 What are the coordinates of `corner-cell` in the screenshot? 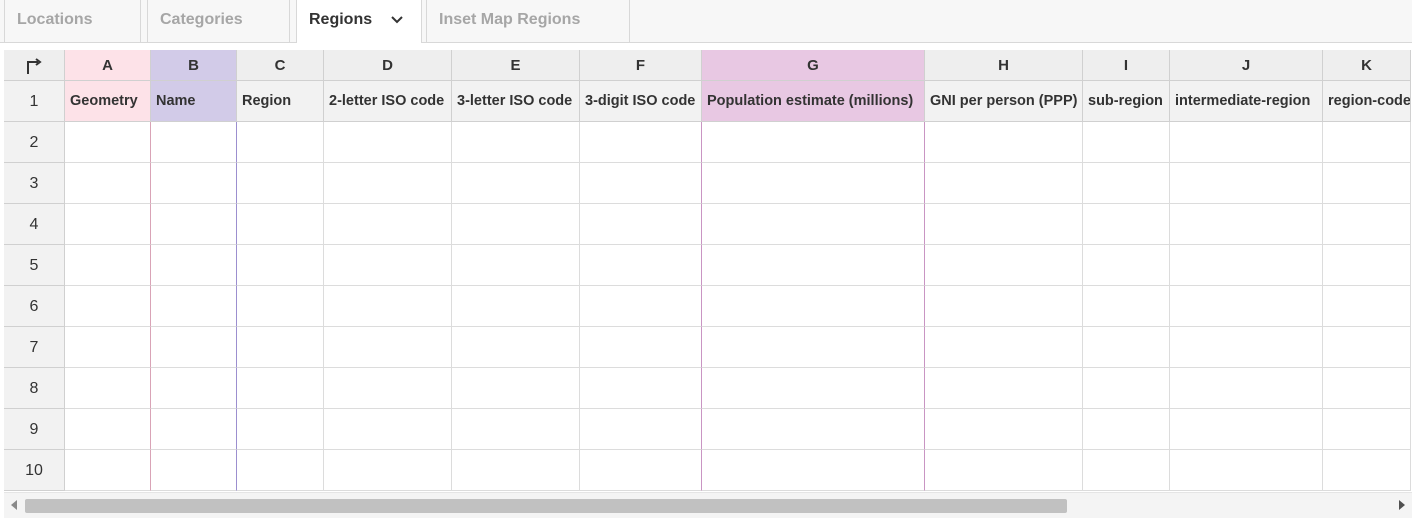 It's located at (34, 65).